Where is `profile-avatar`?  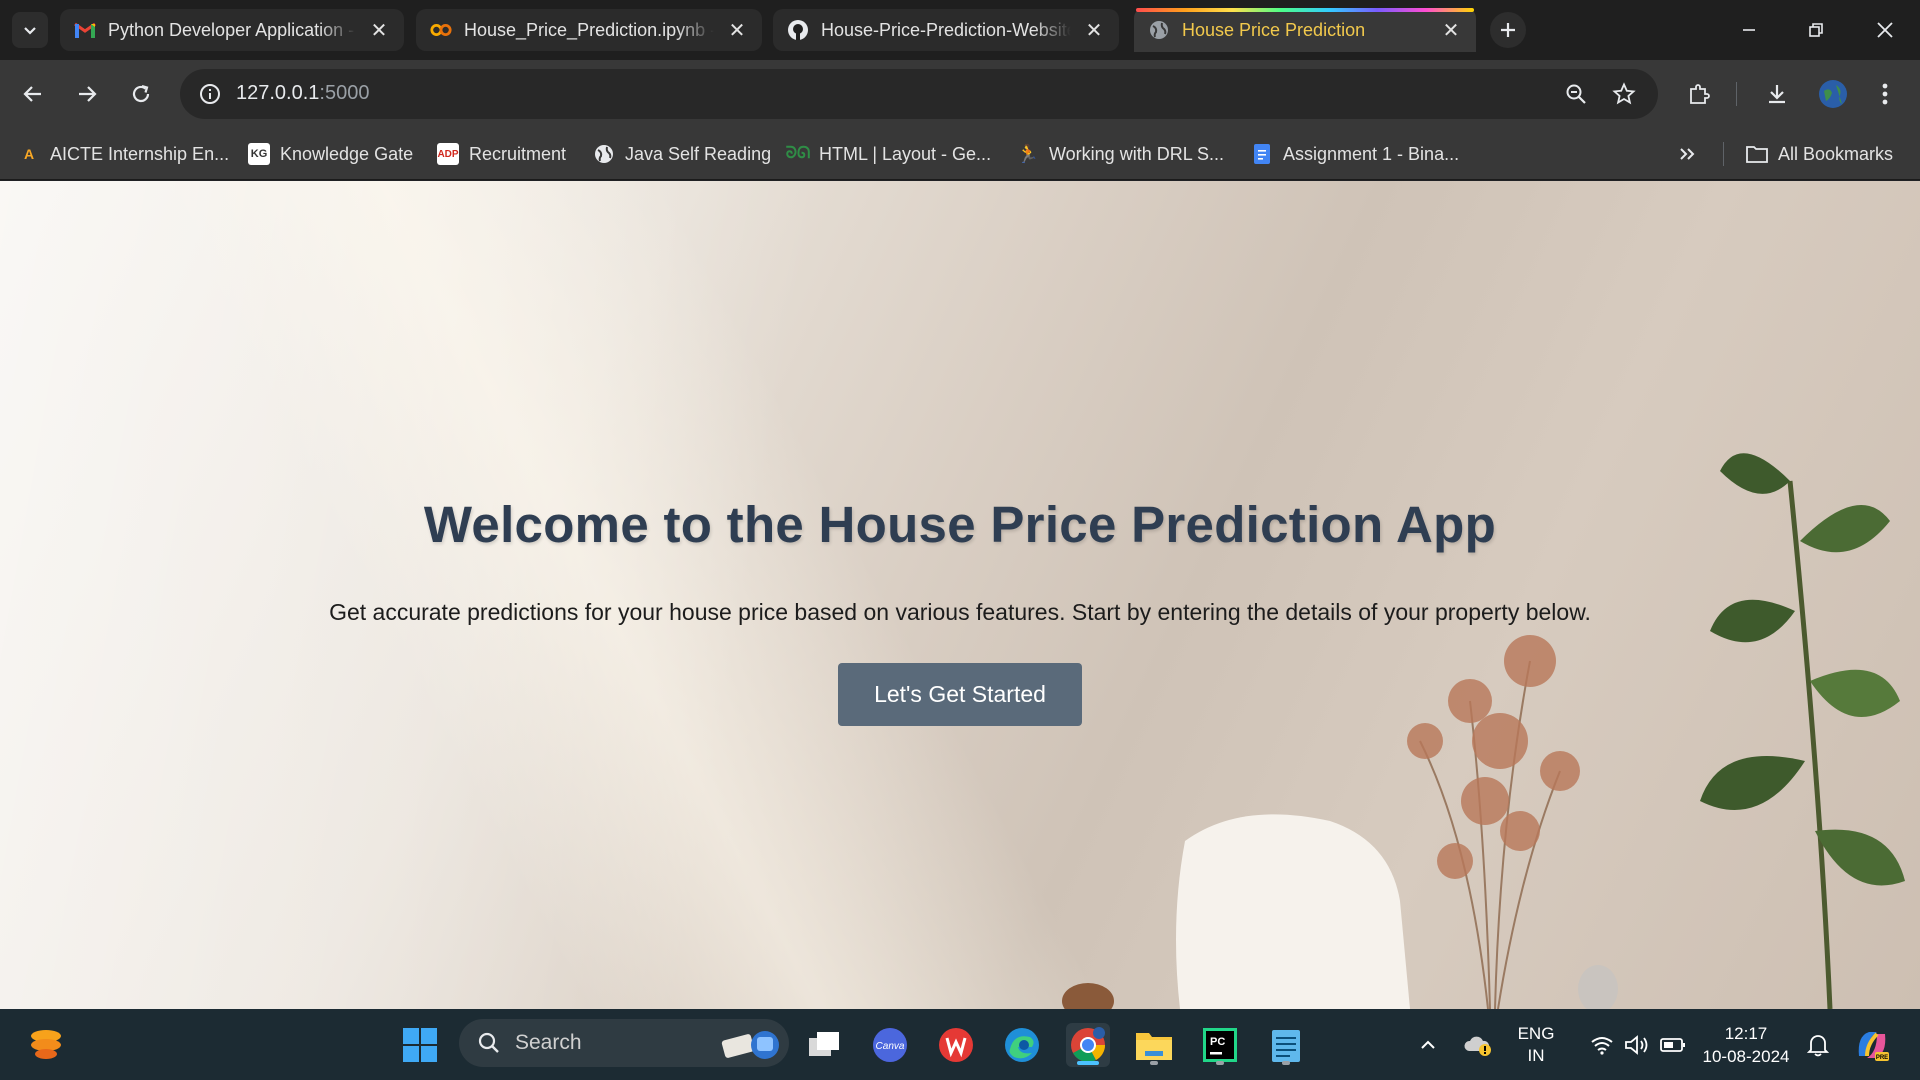
profile-avatar is located at coordinates (1833, 94).